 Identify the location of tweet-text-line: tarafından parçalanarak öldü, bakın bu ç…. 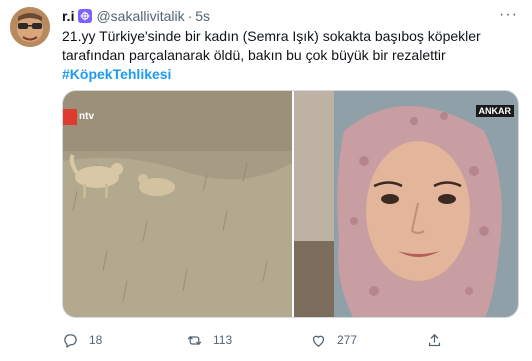
(254, 55).